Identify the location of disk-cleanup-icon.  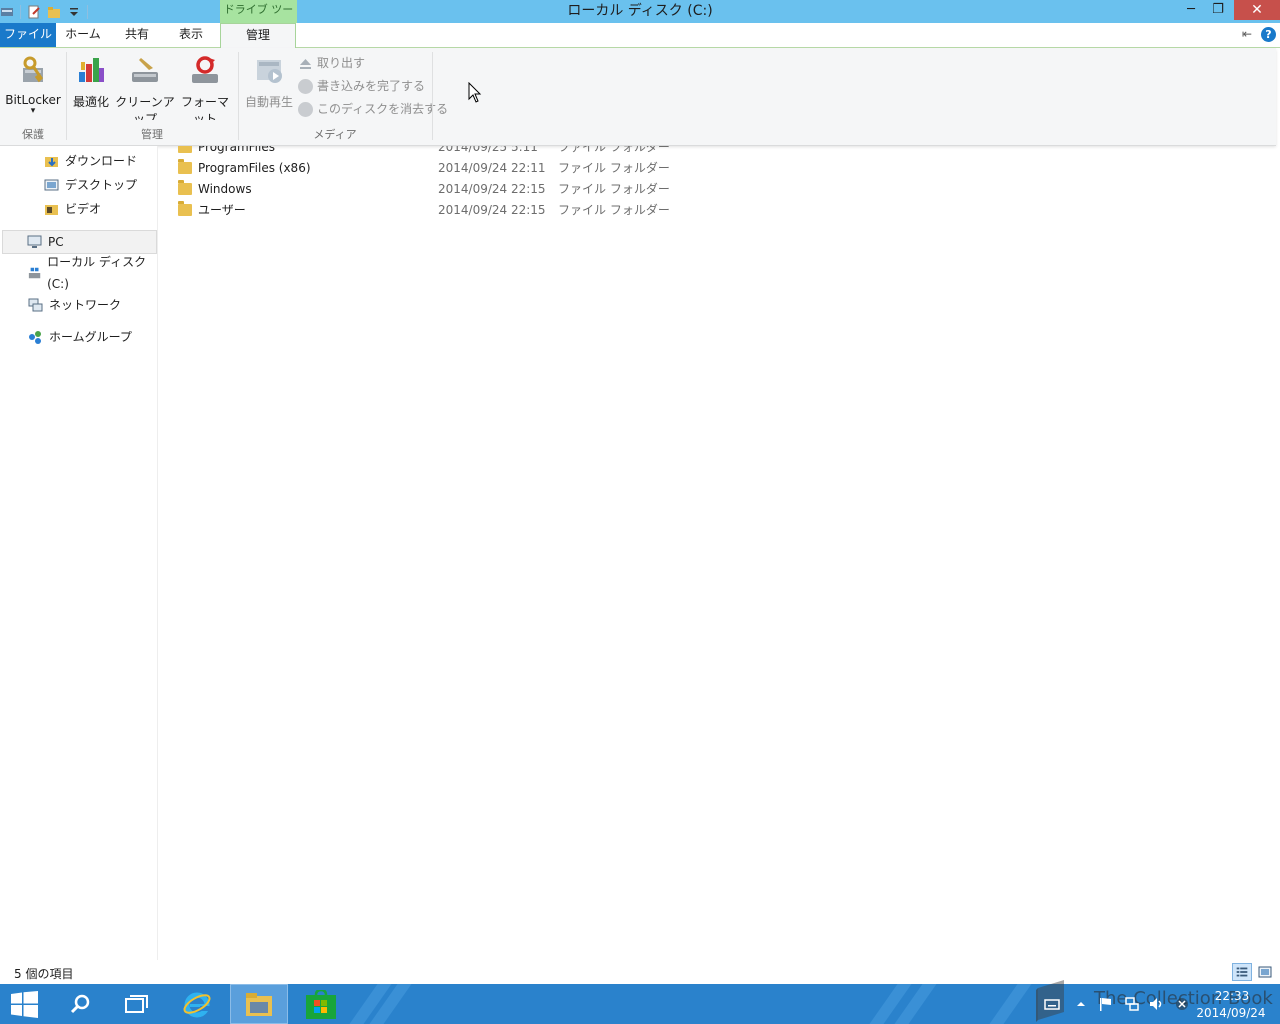
(145, 70).